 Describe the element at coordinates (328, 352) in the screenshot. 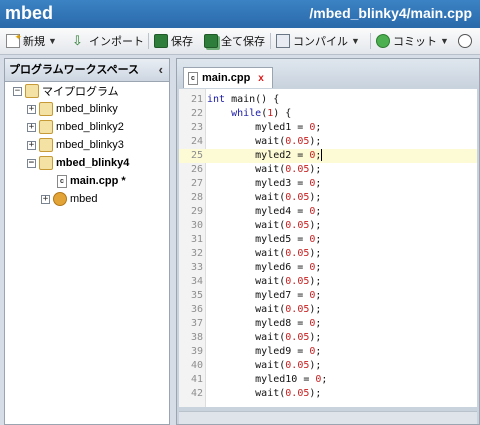

I see `code-line: 39 myled9 = 0;` at that location.